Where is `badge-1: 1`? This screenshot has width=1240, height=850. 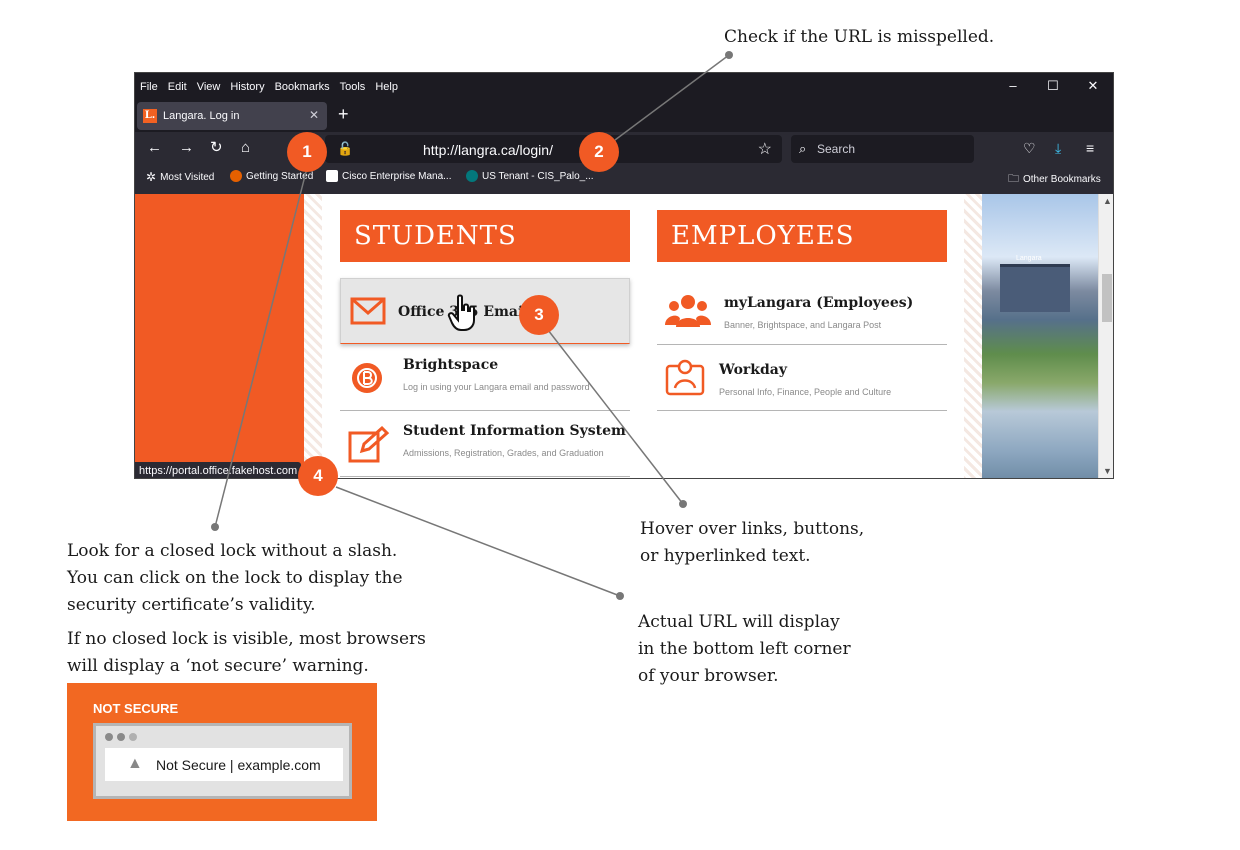 badge-1: 1 is located at coordinates (307, 152).